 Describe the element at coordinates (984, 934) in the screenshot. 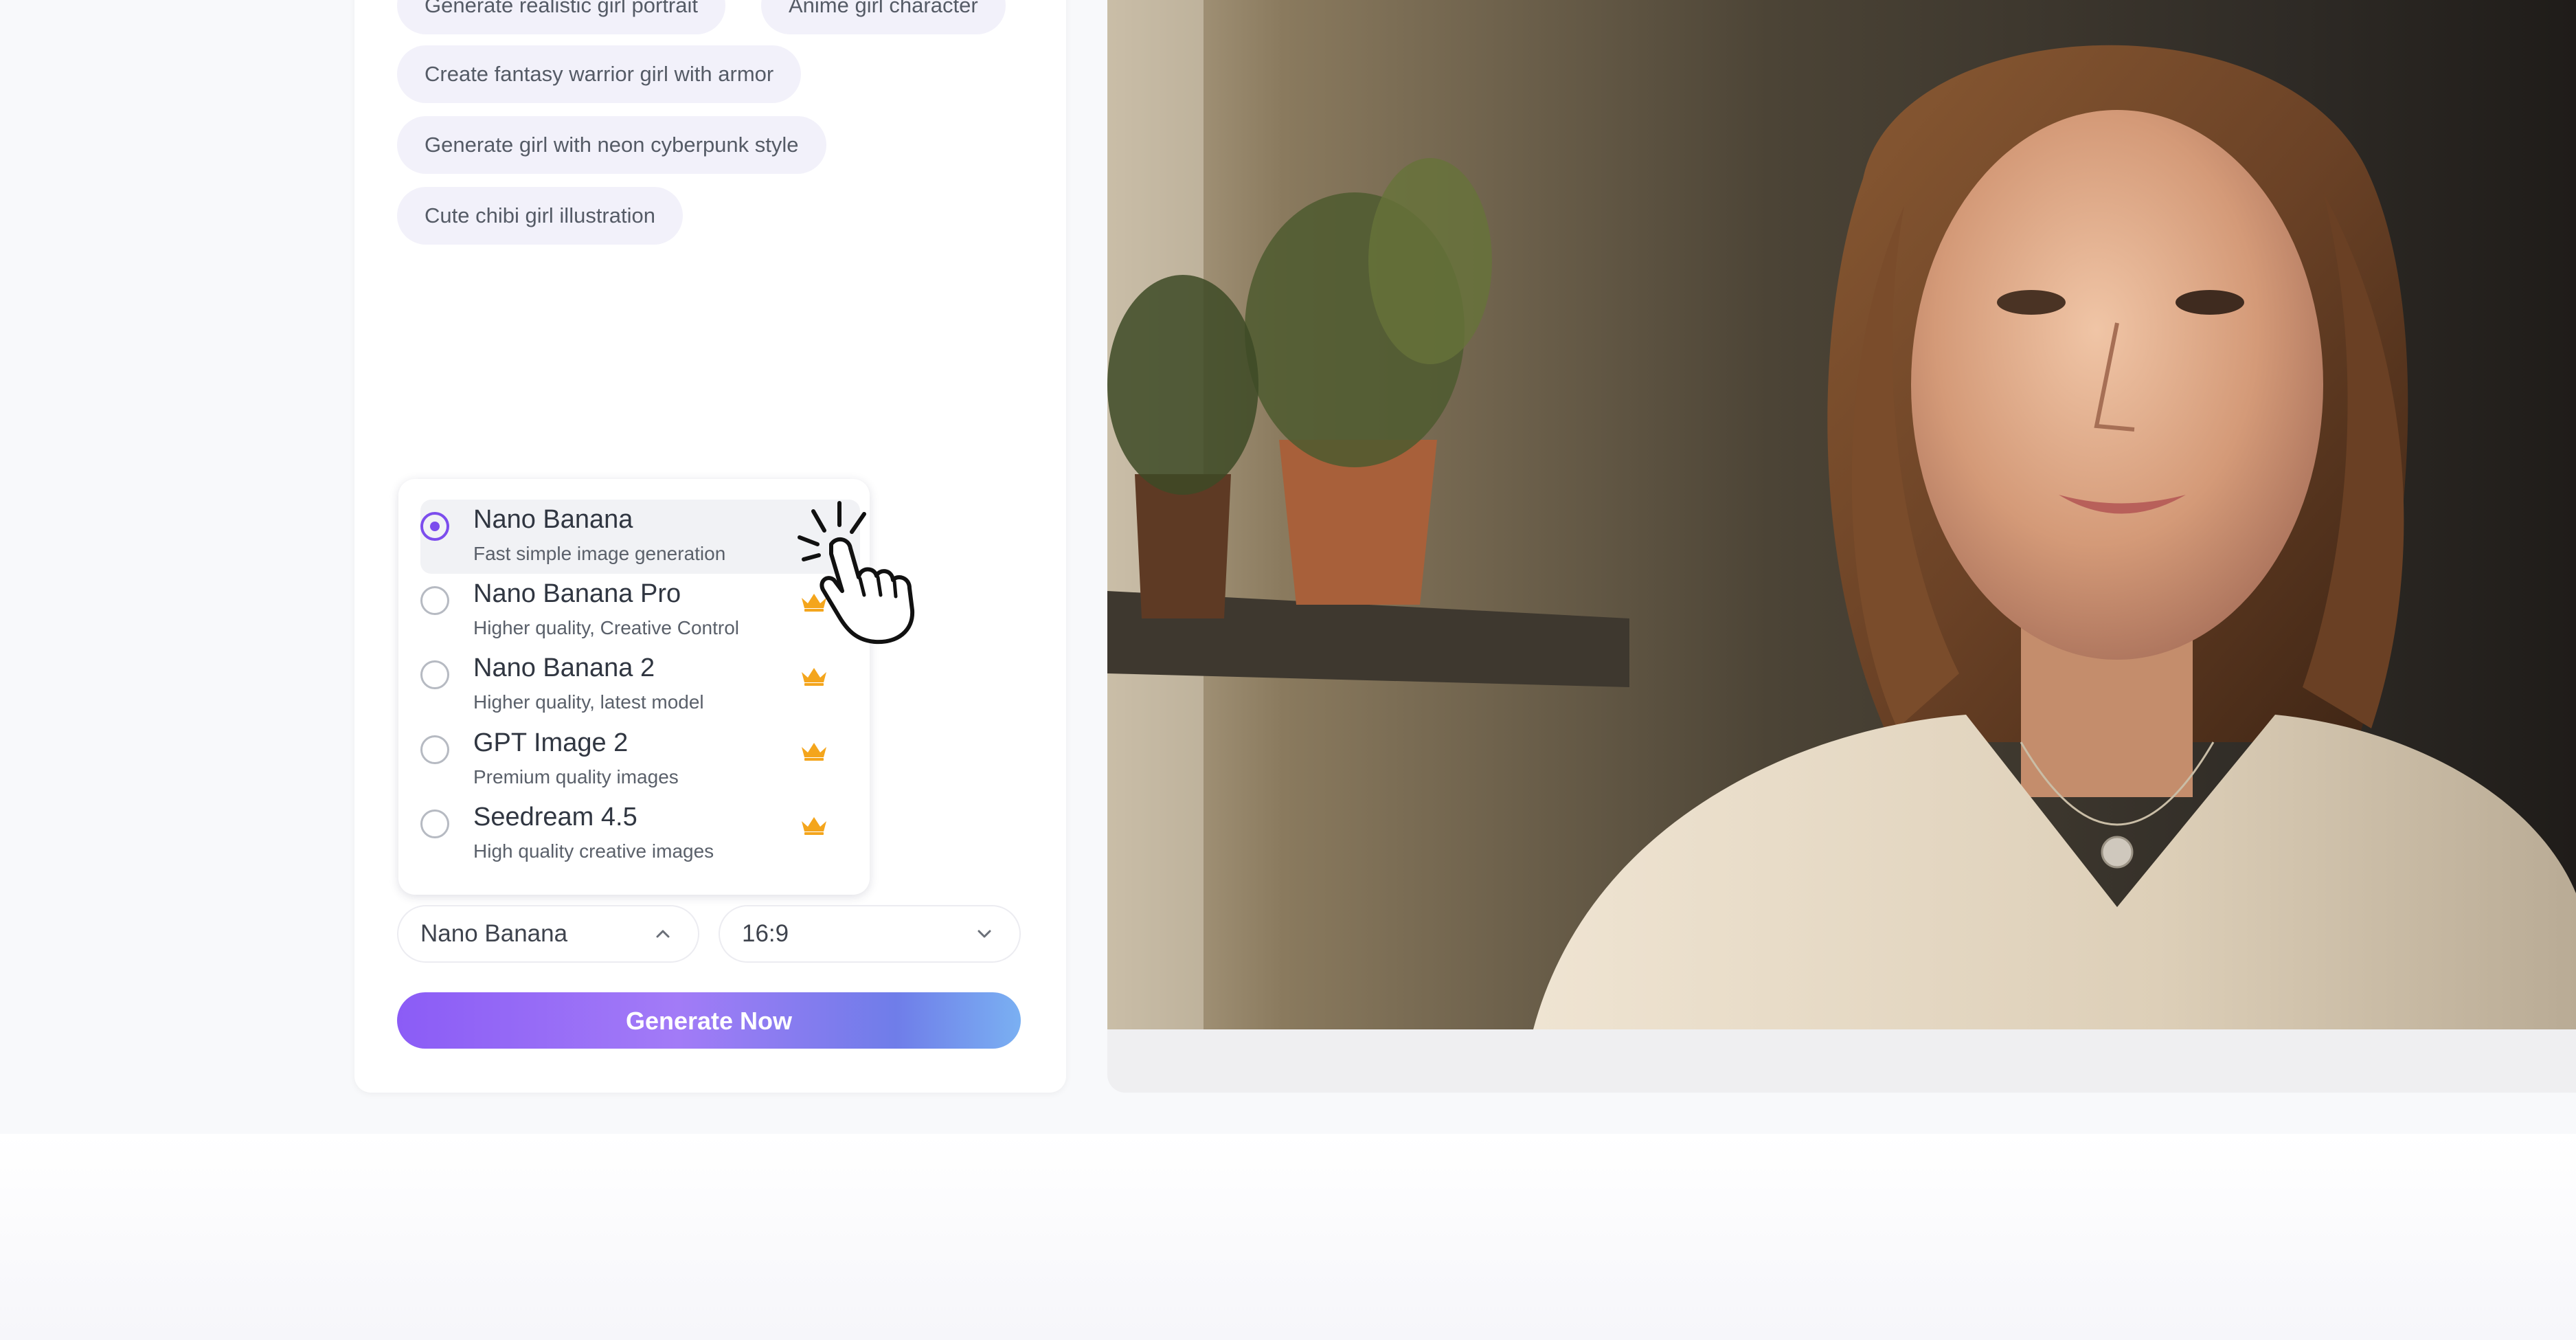

I see `chevron-down-icon` at that location.